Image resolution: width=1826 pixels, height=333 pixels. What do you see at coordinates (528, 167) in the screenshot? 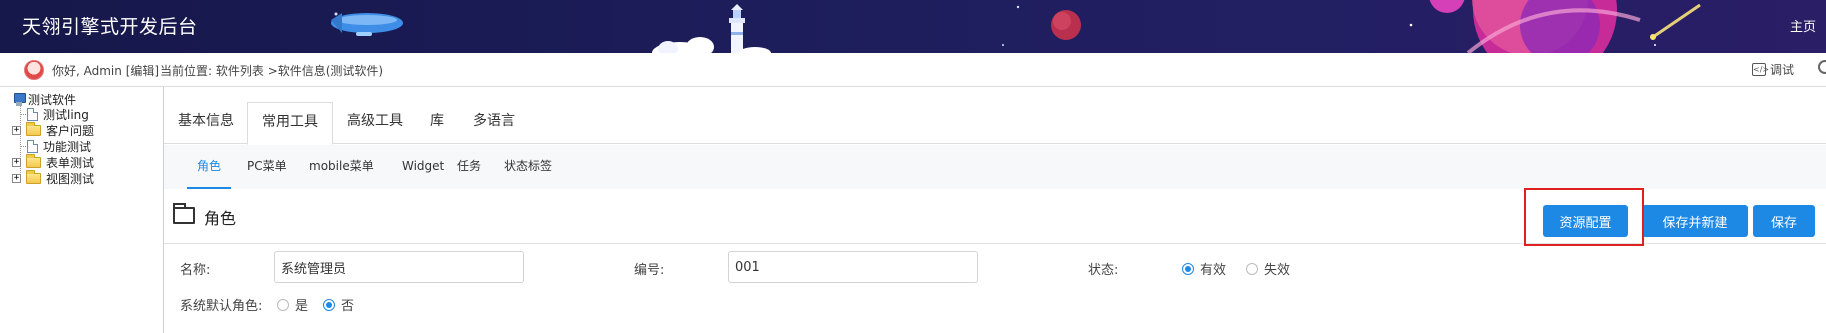
I see `subtab-status-tag: 状态标签` at bounding box center [528, 167].